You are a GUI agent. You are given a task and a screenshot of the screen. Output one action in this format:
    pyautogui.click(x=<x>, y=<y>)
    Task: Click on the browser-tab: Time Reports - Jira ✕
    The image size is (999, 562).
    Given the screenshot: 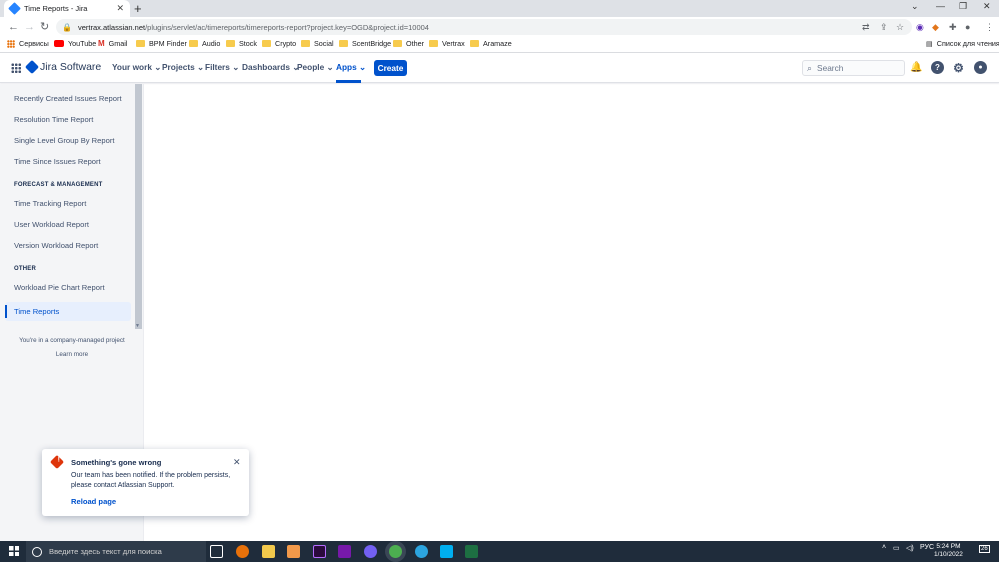 What is the action you would take?
    pyautogui.click(x=67, y=8)
    